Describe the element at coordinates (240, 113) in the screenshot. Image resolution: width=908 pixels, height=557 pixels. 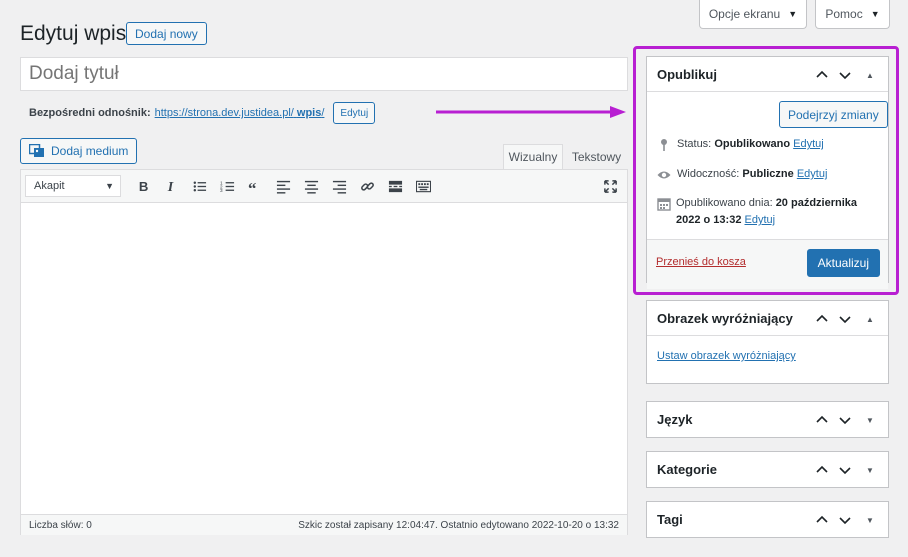
I see `permalink-link: https://strona.dev.justidea.pl/ wpis/` at that location.